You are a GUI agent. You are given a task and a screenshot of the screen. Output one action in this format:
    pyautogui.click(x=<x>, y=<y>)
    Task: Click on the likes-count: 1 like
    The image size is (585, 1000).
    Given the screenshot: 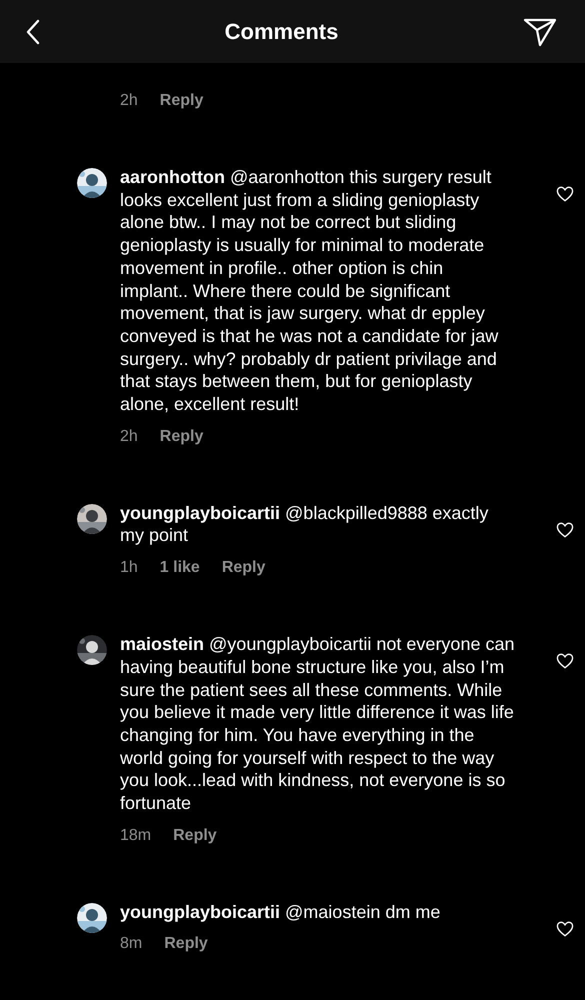 What is the action you would take?
    pyautogui.click(x=180, y=568)
    